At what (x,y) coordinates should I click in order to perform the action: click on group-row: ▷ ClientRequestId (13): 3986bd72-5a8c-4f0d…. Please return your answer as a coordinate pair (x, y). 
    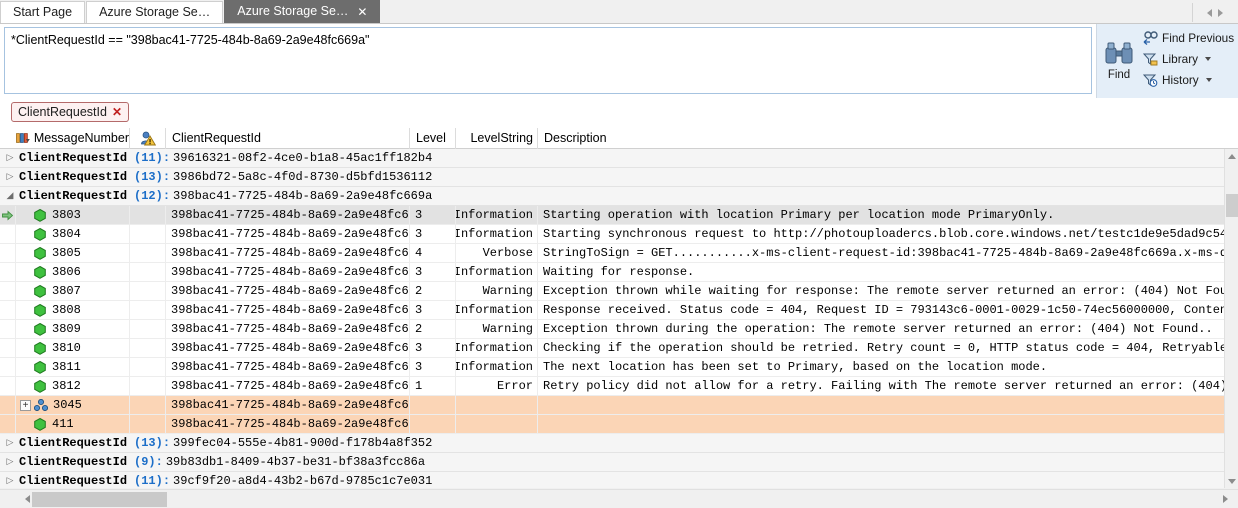
    Looking at the image, I should click on (619, 177).